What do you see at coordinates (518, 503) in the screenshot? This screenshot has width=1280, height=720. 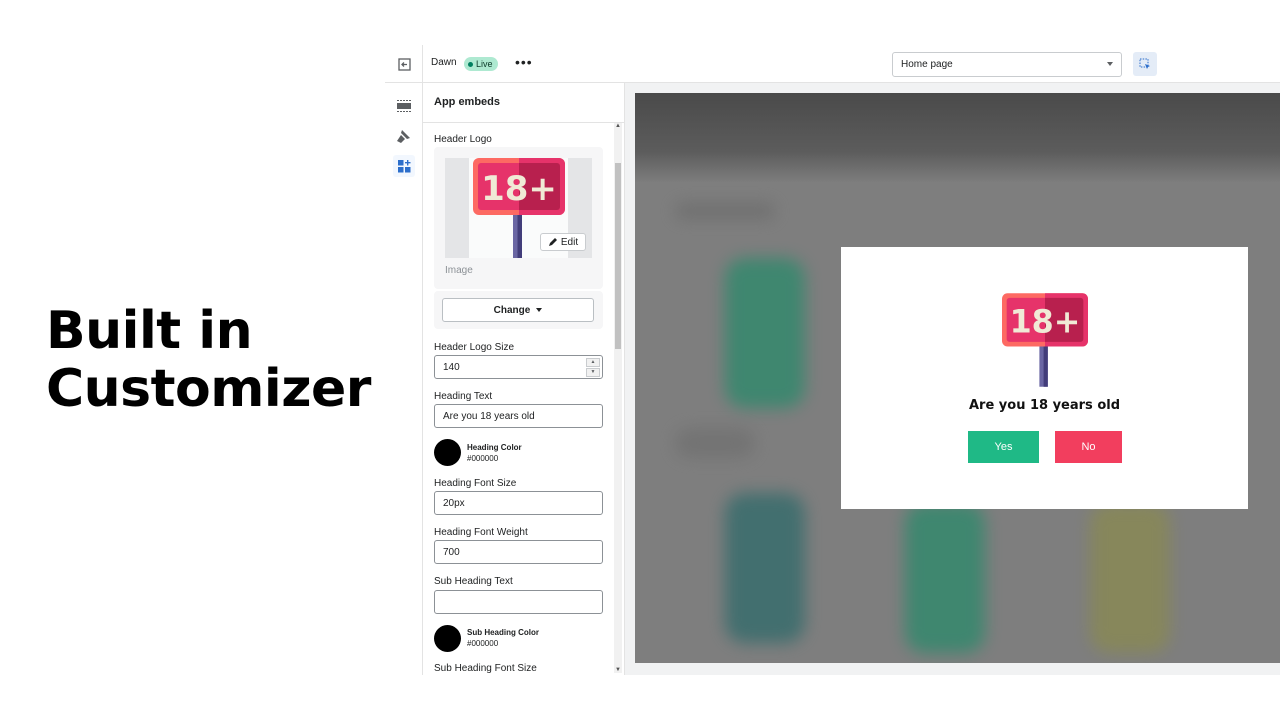 I see `heading-font-size-input: 20px` at bounding box center [518, 503].